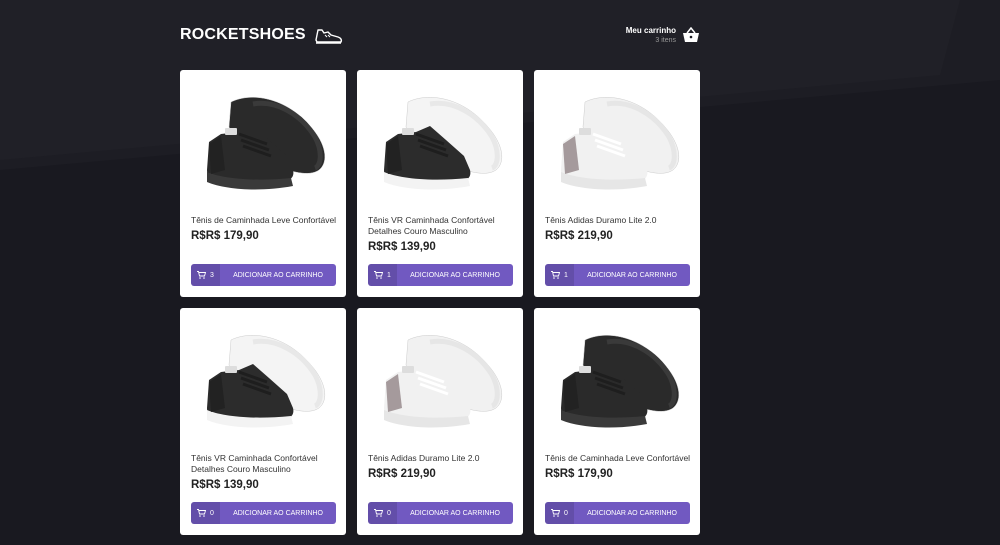  What do you see at coordinates (212, 275) in the screenshot?
I see `cart-quantity-value: 3` at bounding box center [212, 275].